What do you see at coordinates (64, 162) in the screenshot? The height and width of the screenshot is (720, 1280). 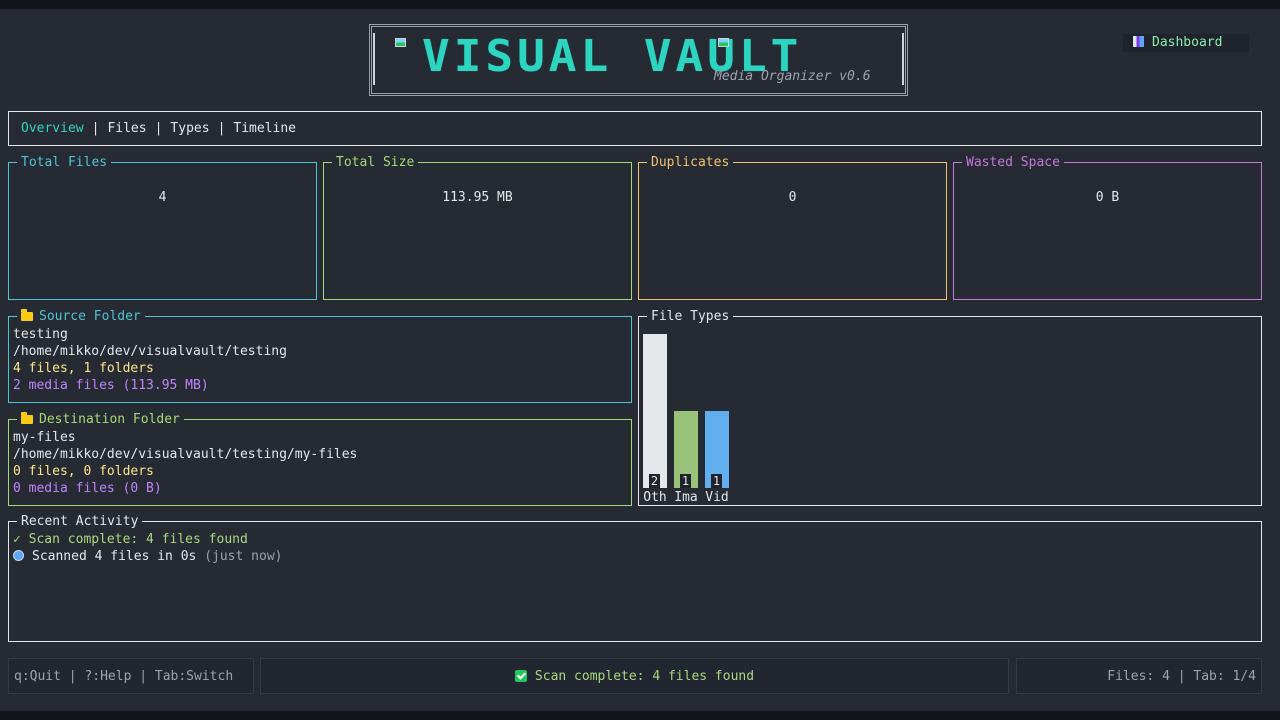 I see `stat-total-files-label: Total Files` at bounding box center [64, 162].